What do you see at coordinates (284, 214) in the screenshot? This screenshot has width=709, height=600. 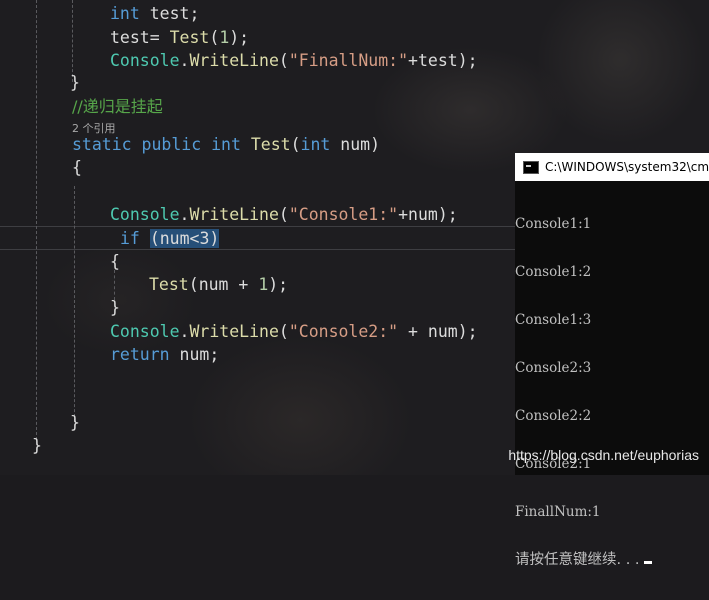 I see `code-line: Console.WriteLine("Console1:"+num);` at bounding box center [284, 214].